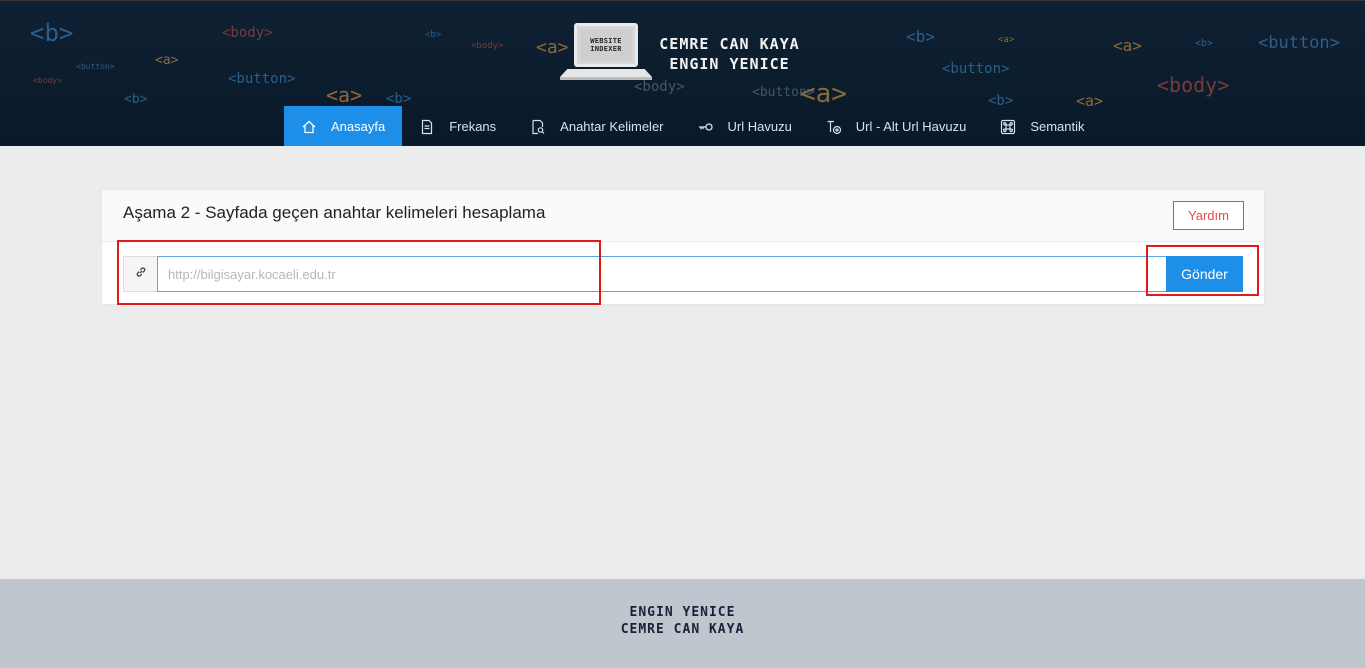 The height and width of the screenshot is (668, 1365). What do you see at coordinates (729, 44) in the screenshot?
I see `brand-line1: CEMRE CAN KAYA` at bounding box center [729, 44].